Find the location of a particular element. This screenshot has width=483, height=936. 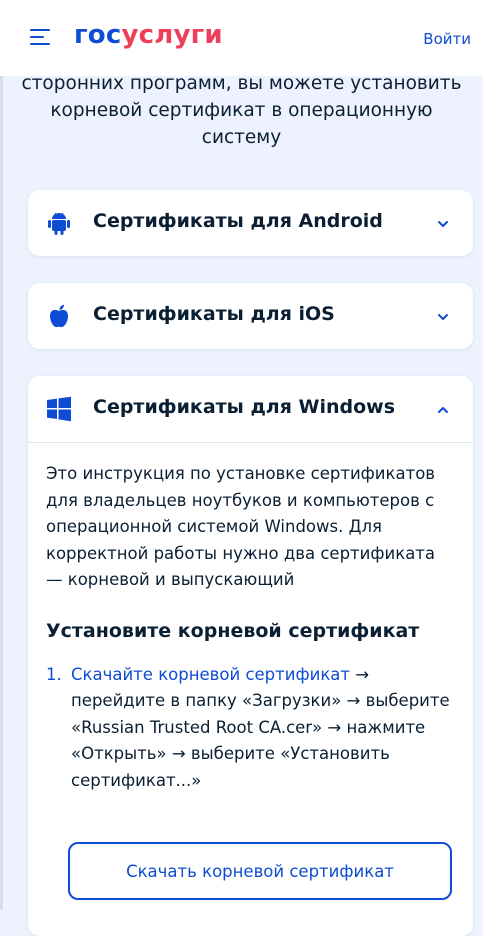

download-root-cert-button: Скачать корневой сертификат is located at coordinates (260, 871).